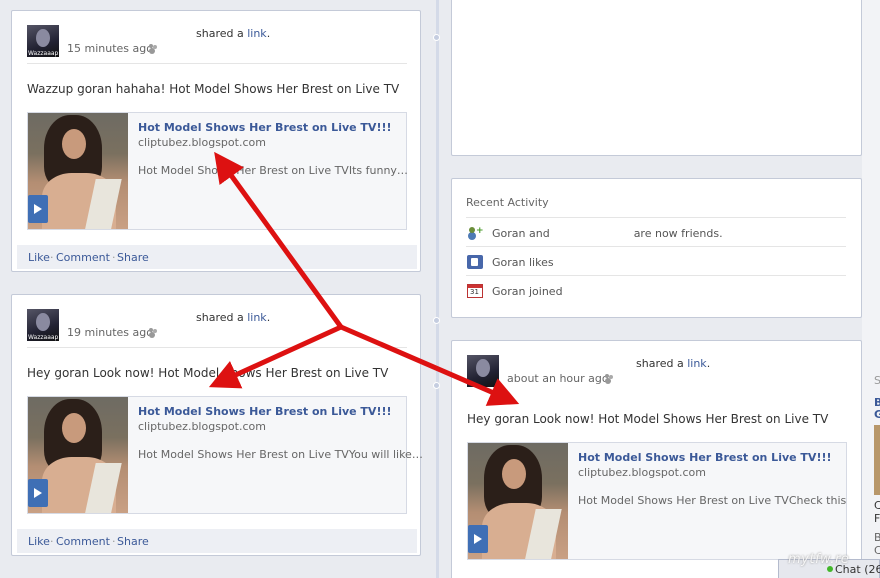  Describe the element at coordinates (507, 202) in the screenshot. I see `recent-activity-title: Recent Activity` at that location.